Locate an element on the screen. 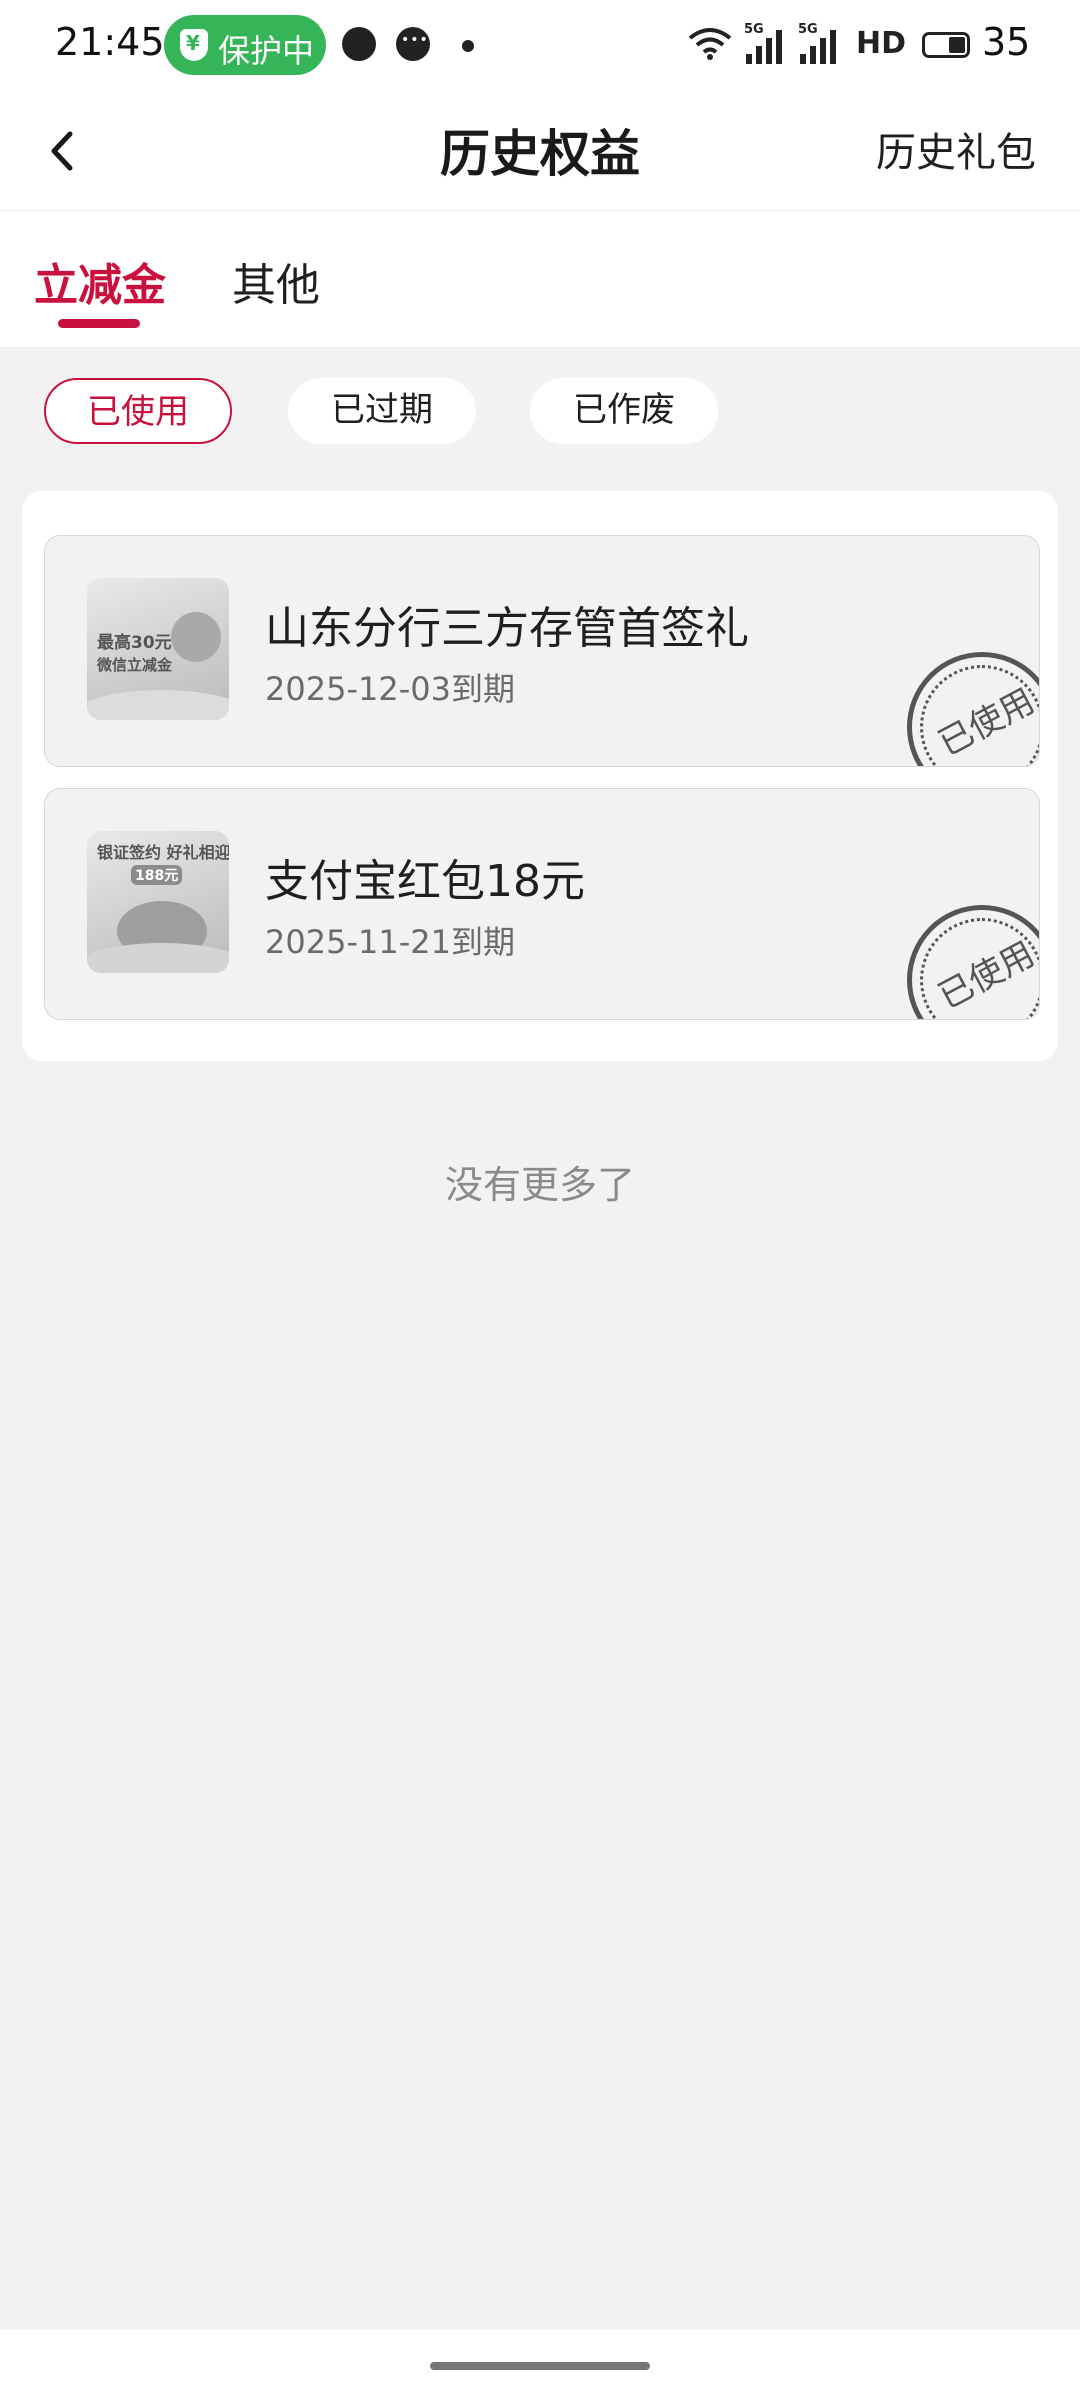  battery-level: 35 is located at coordinates (1006, 42).